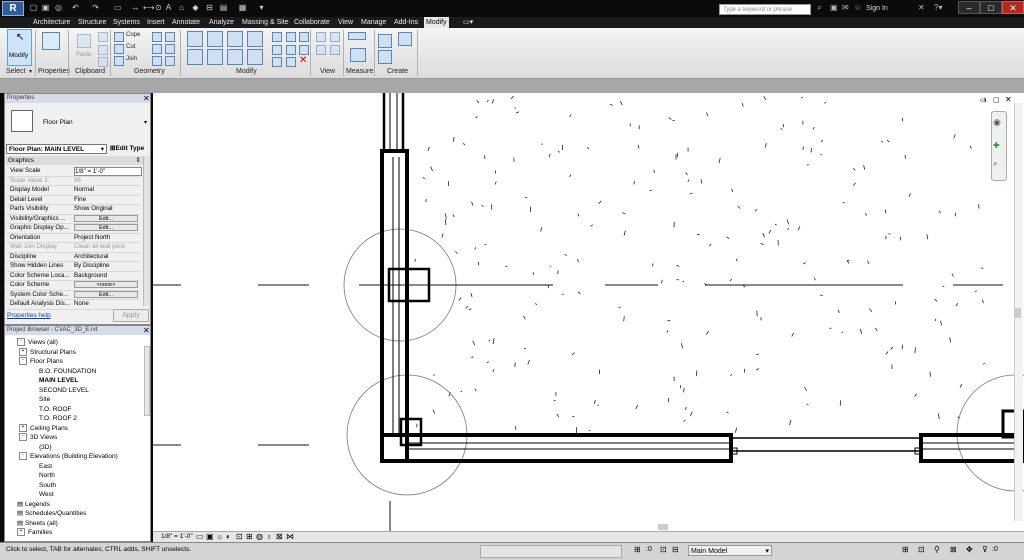 The width and height of the screenshot is (1024, 560). Describe the element at coordinates (312, 22) in the screenshot. I see `tab-collaborate: Collaborate` at that location.